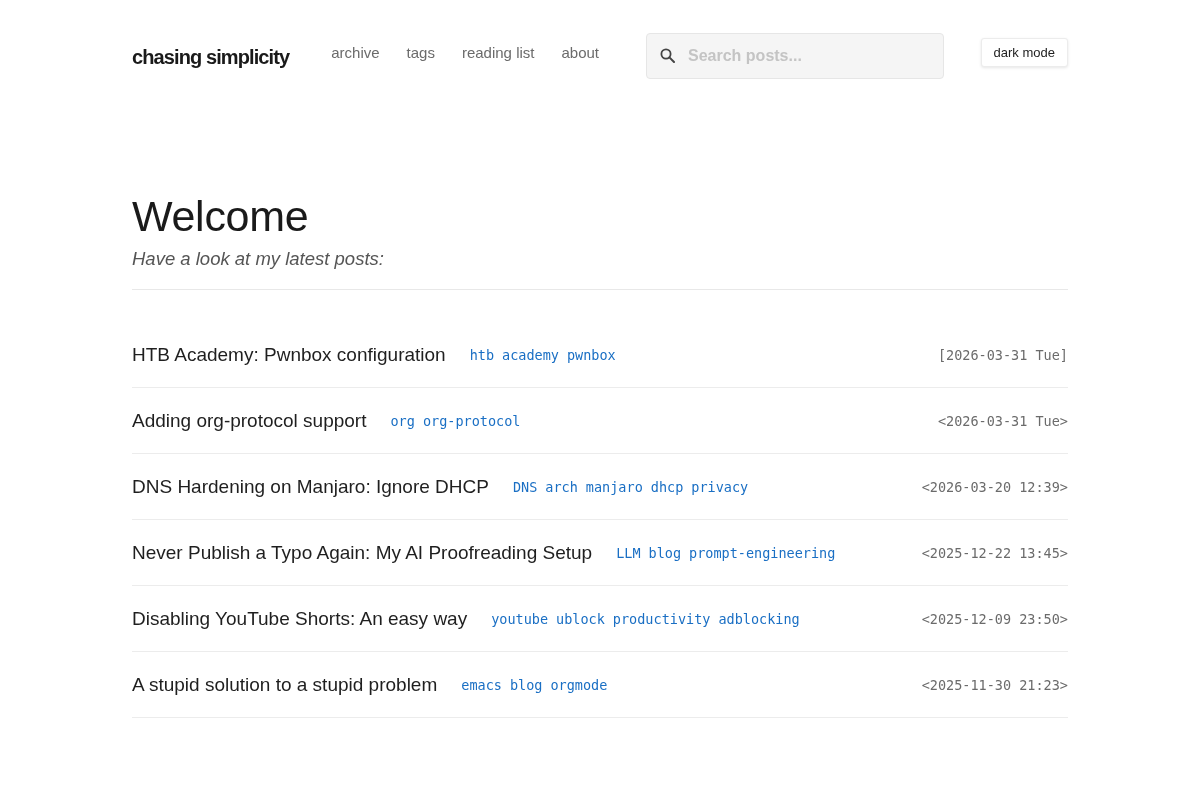 This screenshot has height=800, width=1200. I want to click on site-title: chasing simplicity, so click(211, 57).